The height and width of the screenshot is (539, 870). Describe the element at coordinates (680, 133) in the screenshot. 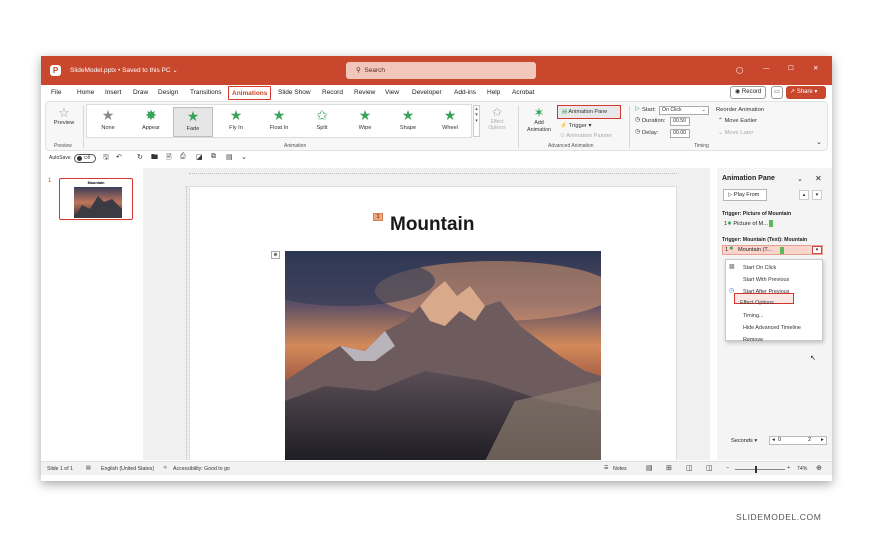

I see `delay-input: 00.00` at that location.